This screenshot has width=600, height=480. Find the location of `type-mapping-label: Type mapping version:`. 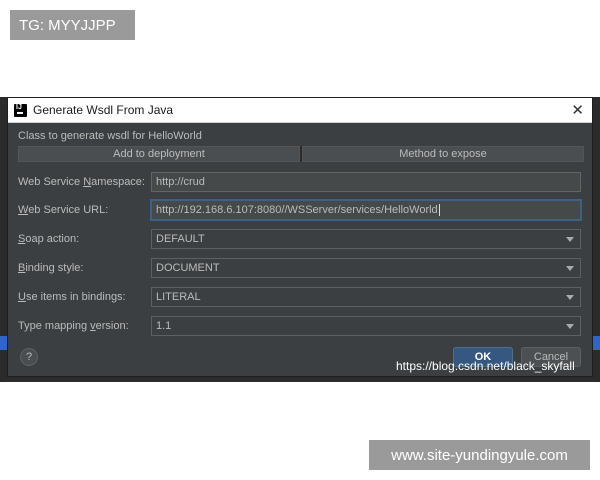

type-mapping-label: Type mapping version: is located at coordinates (73, 326).